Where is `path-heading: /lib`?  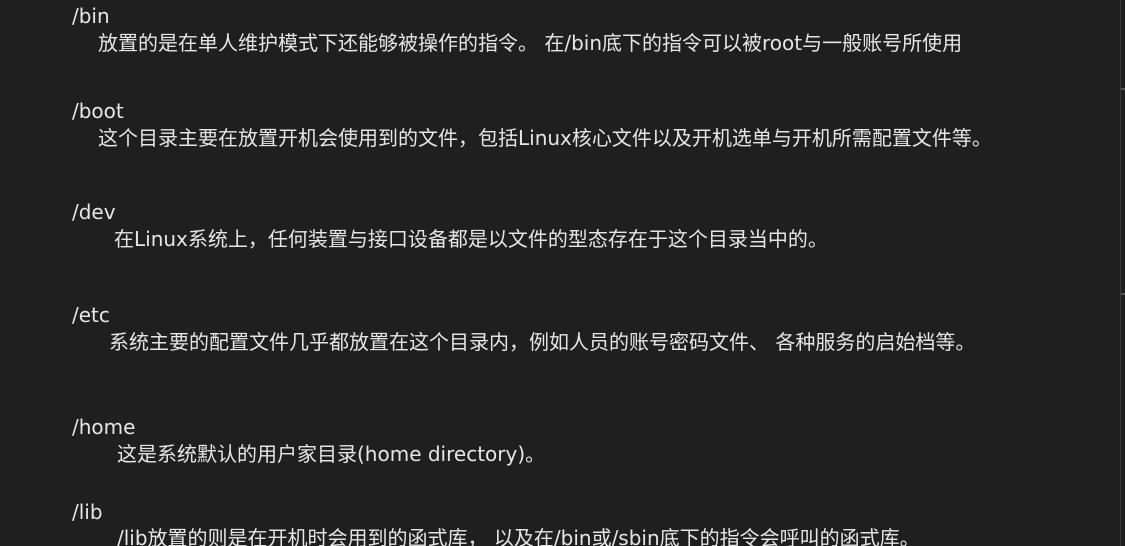 path-heading: /lib is located at coordinates (87, 512).